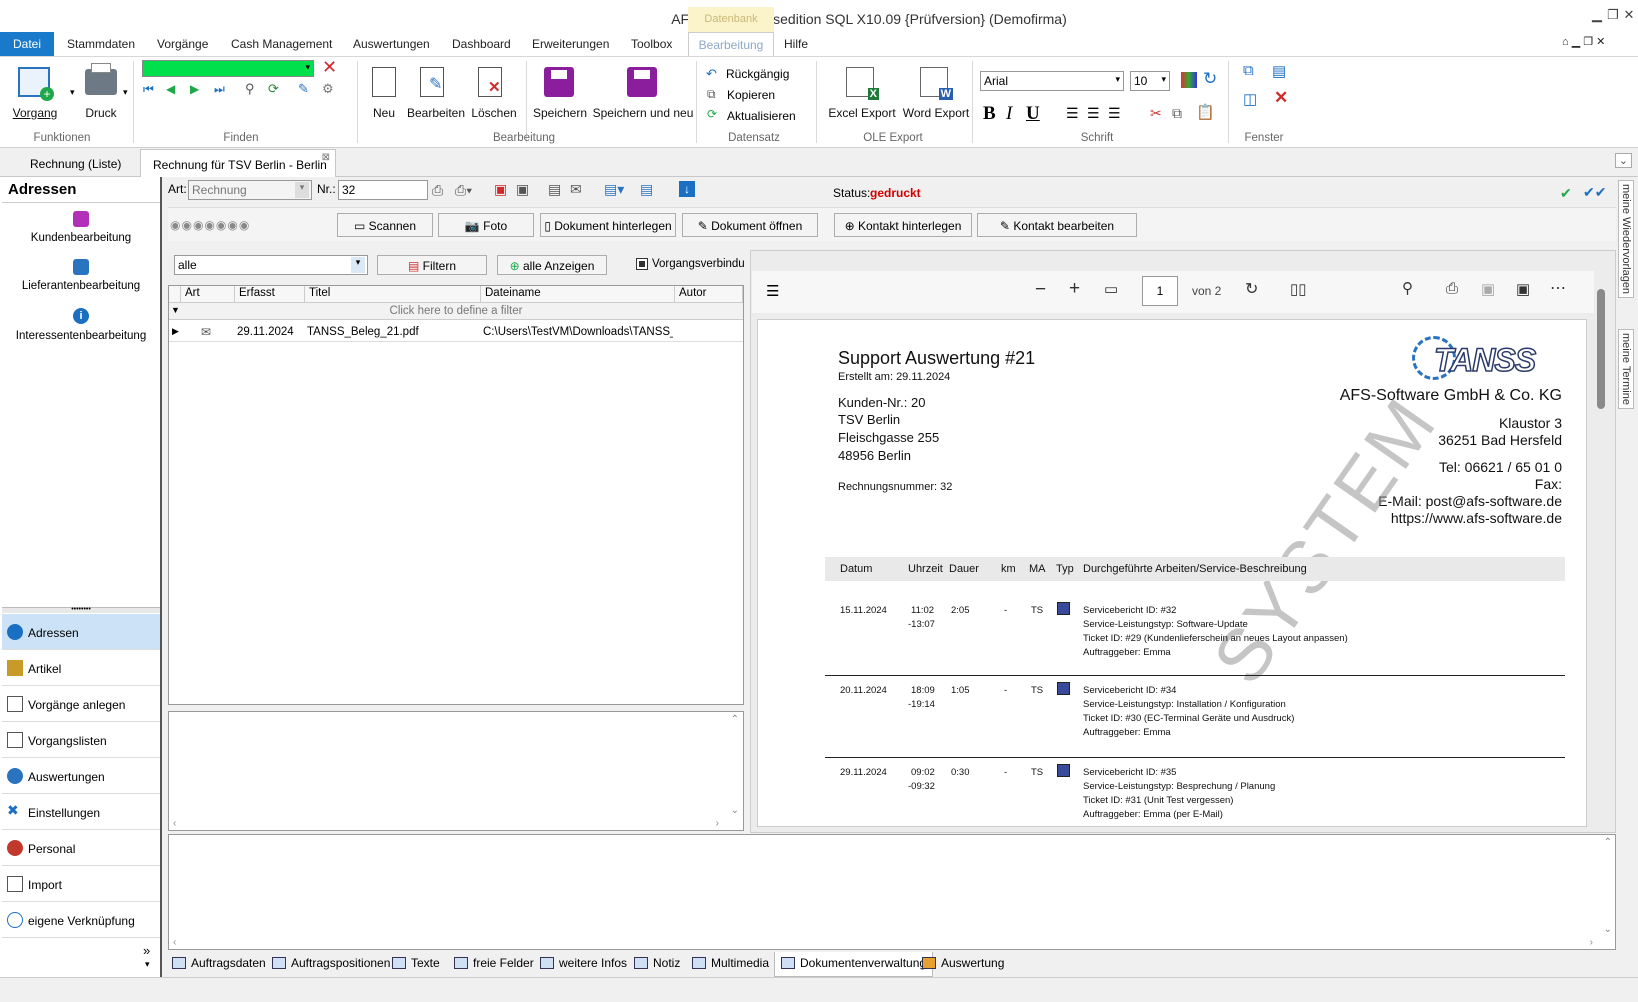 Image resolution: width=1638 pixels, height=1002 pixels. Describe the element at coordinates (101, 79) in the screenshot. I see `printer-icon` at that location.